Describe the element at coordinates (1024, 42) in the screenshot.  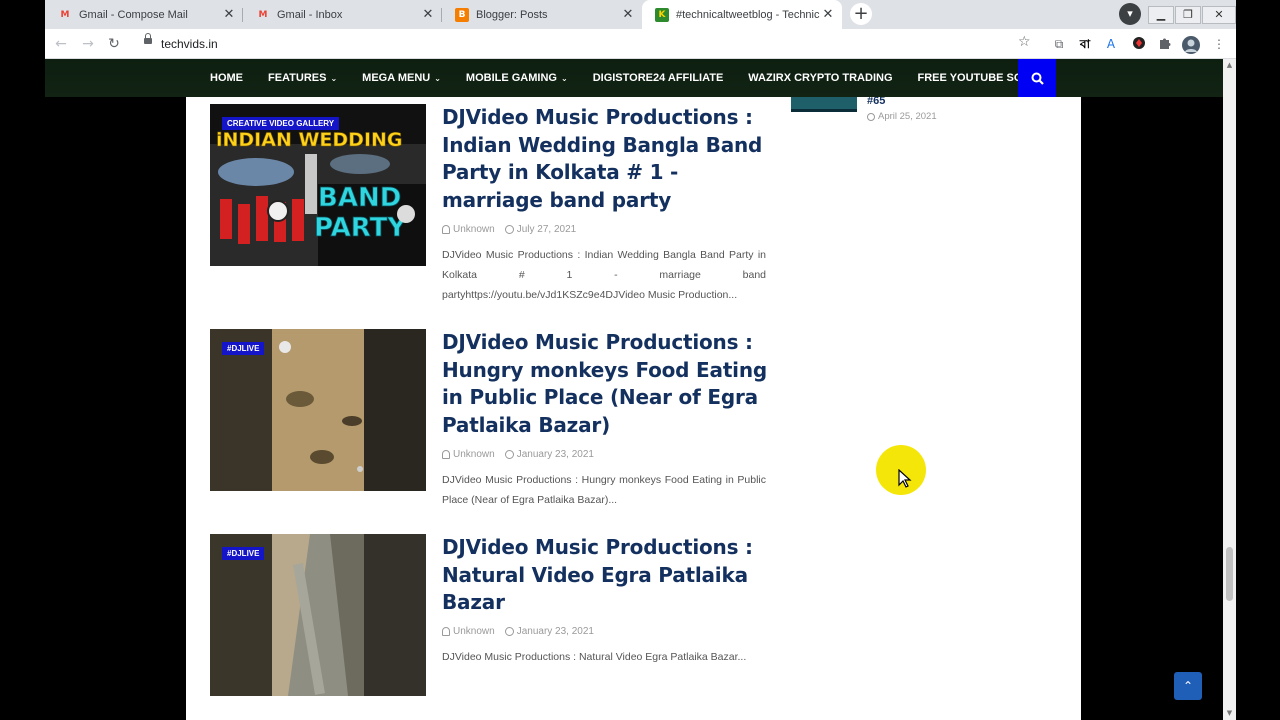
I see `bookmark-star-icon: ☆` at that location.